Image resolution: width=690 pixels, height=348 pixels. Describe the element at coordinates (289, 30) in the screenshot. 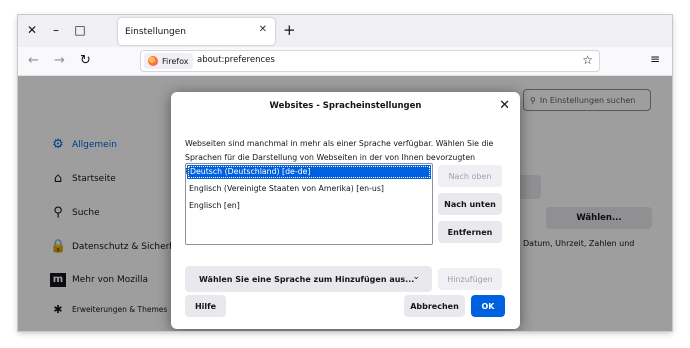

I see `new-tab-icon: +` at that location.